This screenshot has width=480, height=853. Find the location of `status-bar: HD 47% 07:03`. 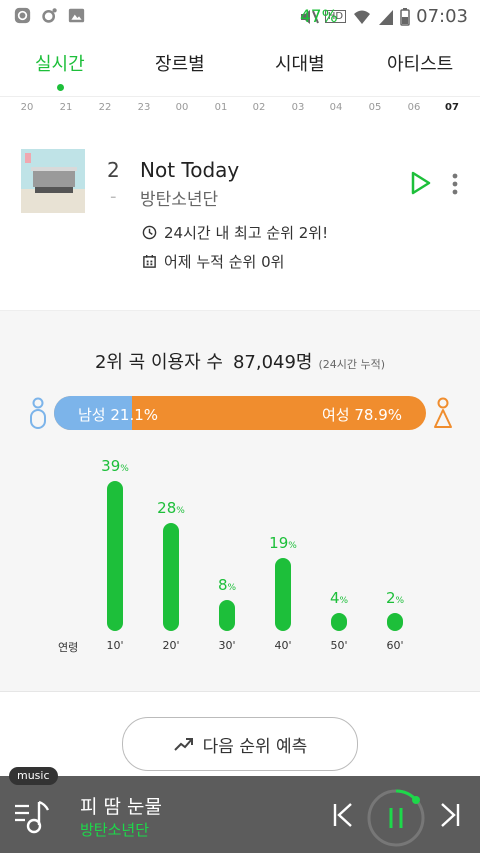

status-bar: HD 47% 07:03 is located at coordinates (240, 16).